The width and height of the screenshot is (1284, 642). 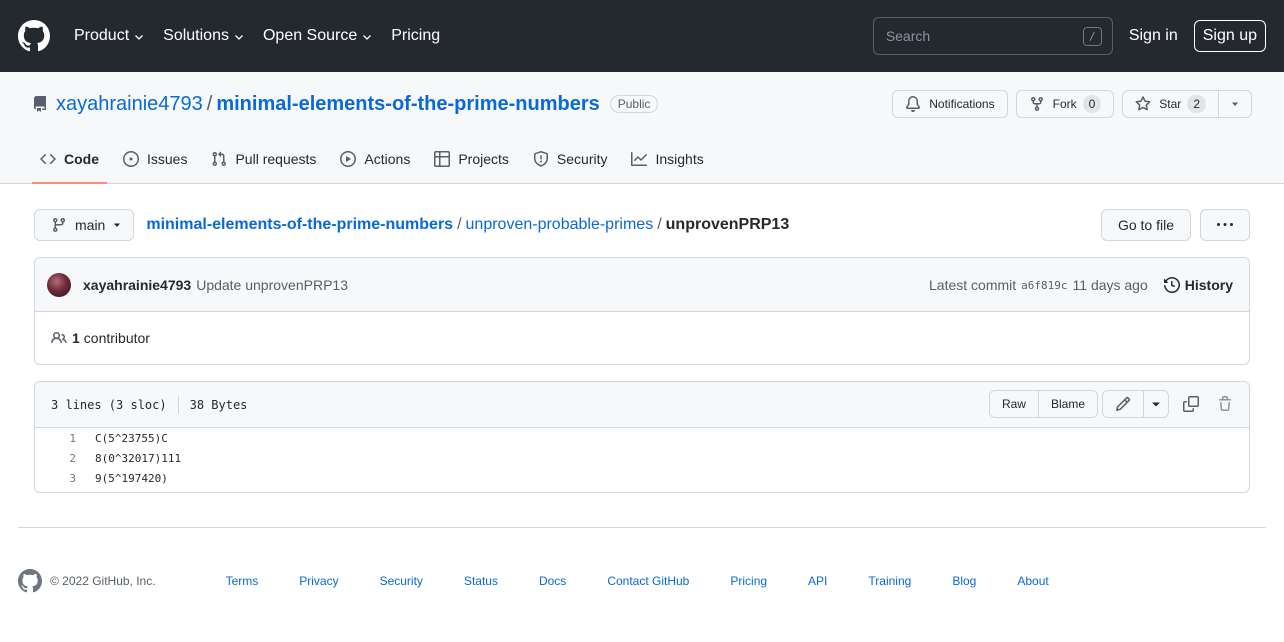 I want to click on bell-icon, so click(x=913, y=104).